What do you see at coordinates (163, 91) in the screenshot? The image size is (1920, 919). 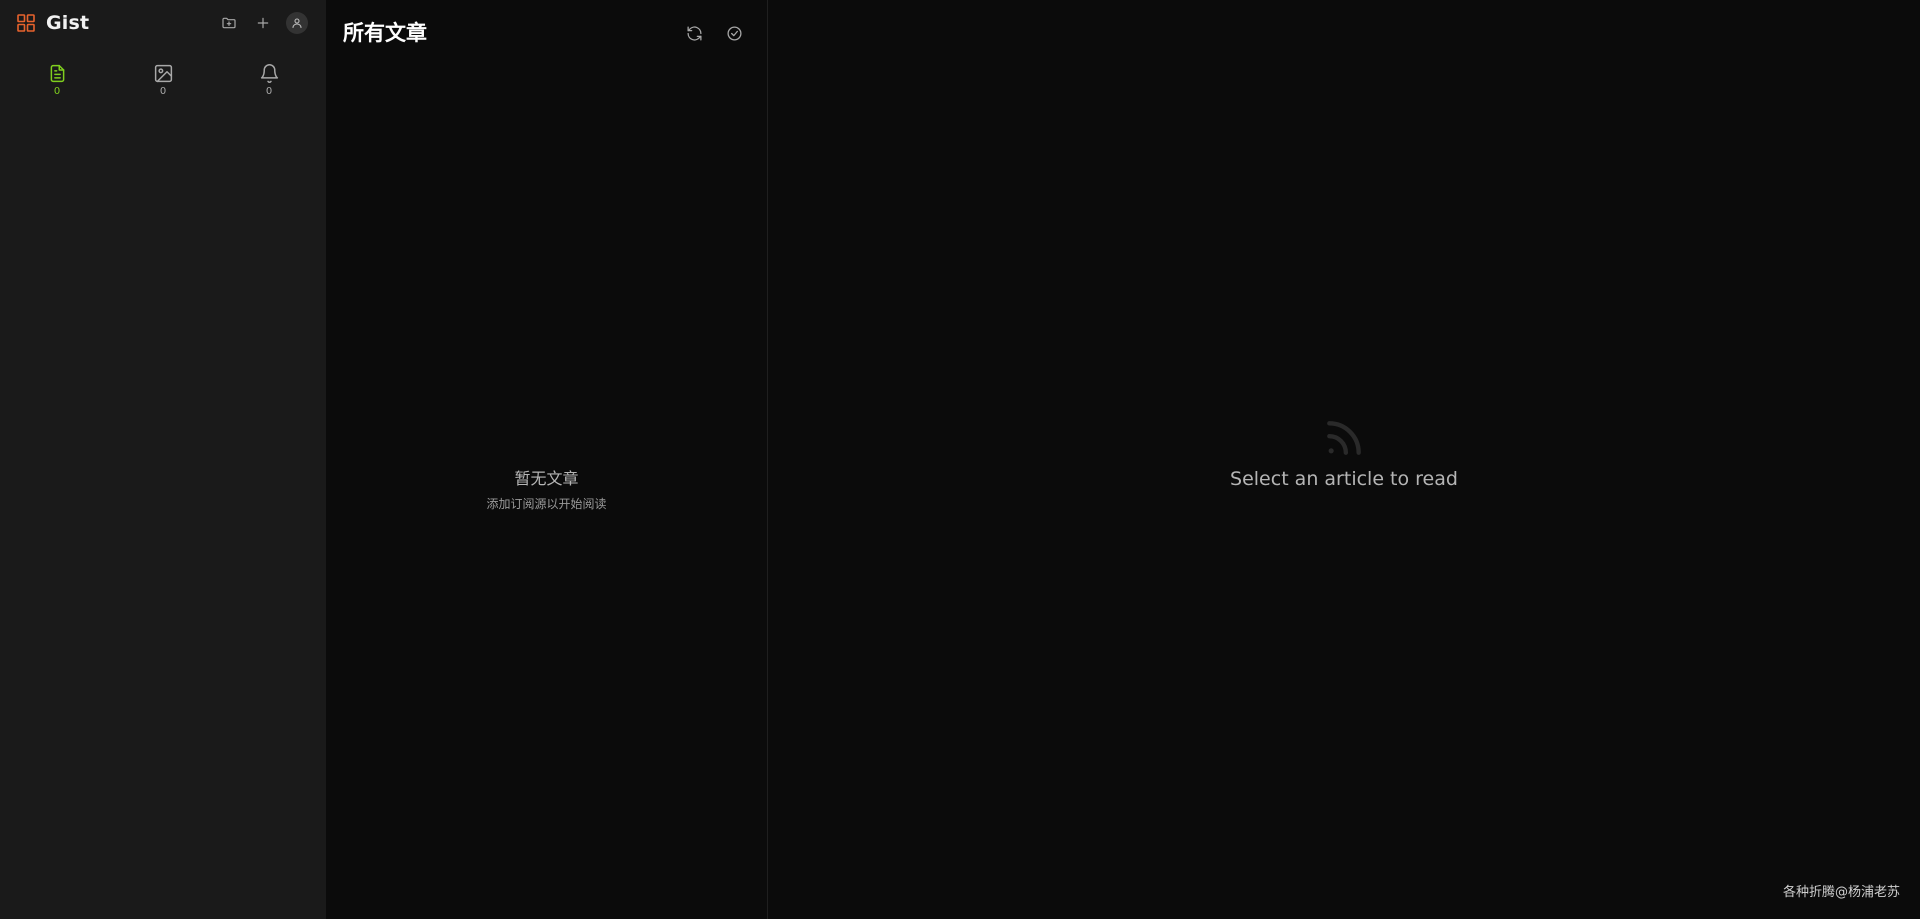 I see `stat-images-count: 0` at bounding box center [163, 91].